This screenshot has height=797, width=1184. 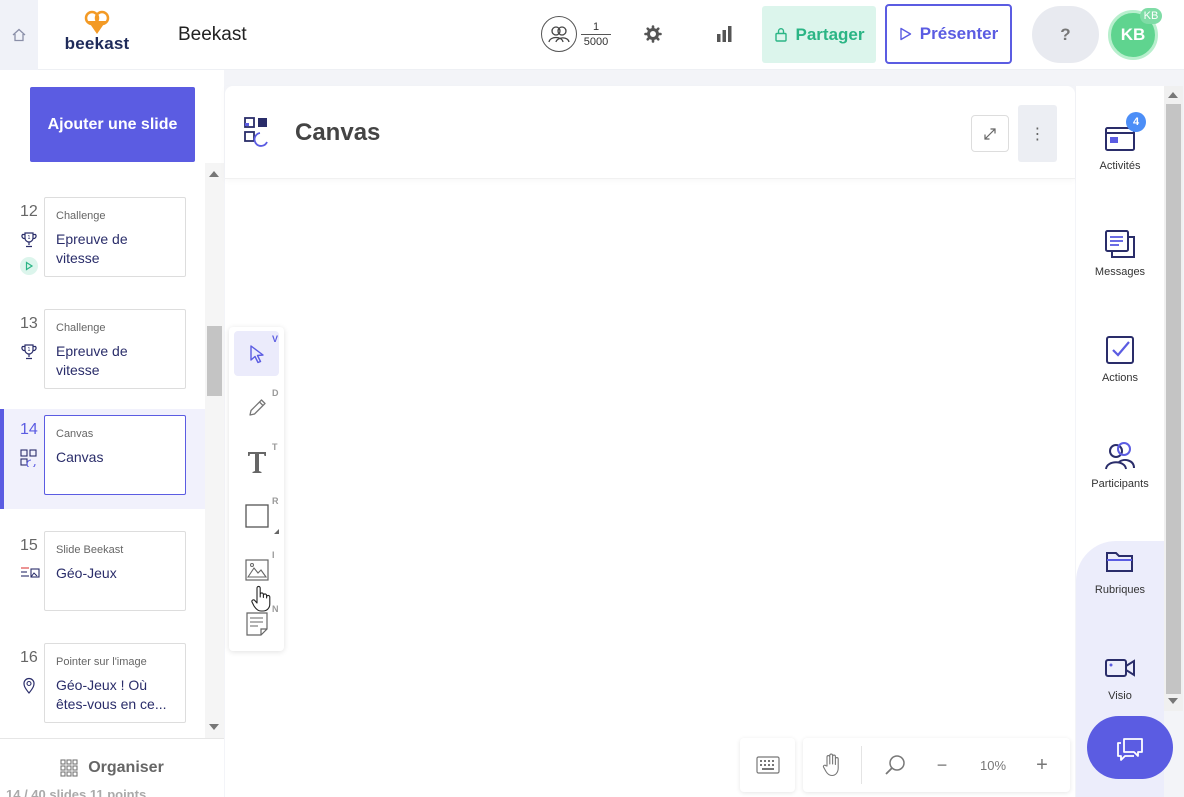 I want to click on slide-kind: Canvas, so click(x=75, y=434).